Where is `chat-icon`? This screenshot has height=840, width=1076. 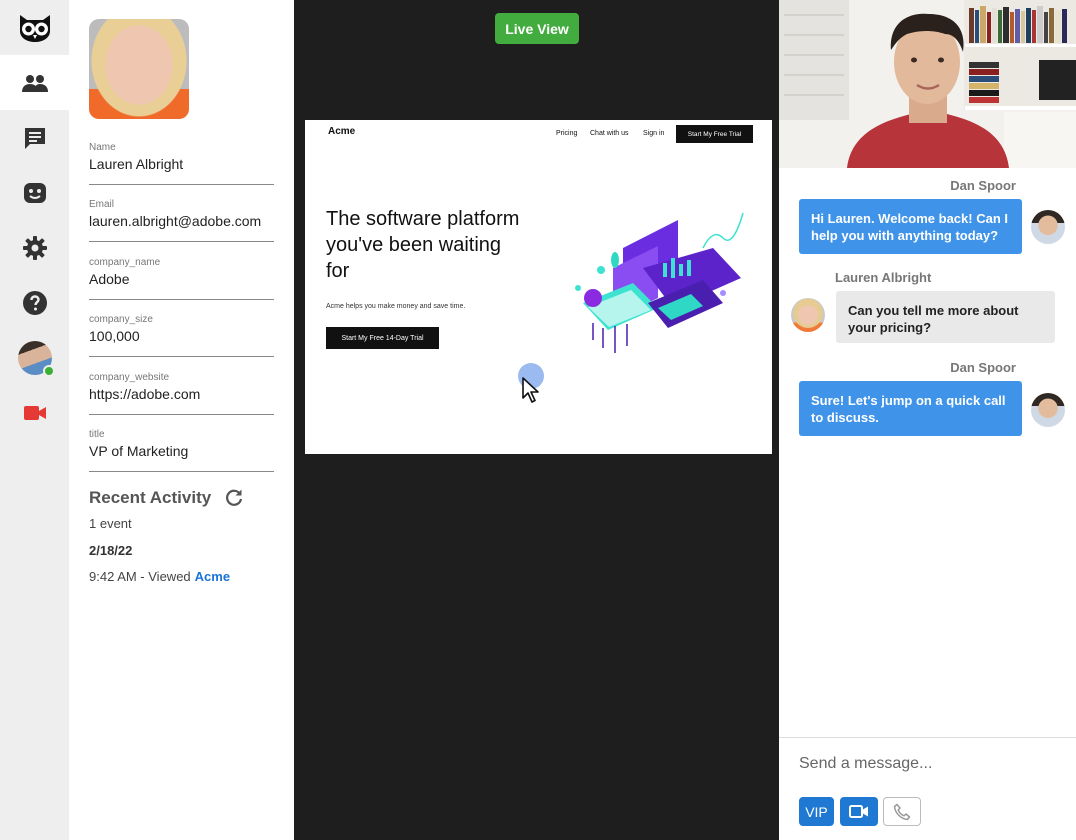 chat-icon is located at coordinates (34, 137).